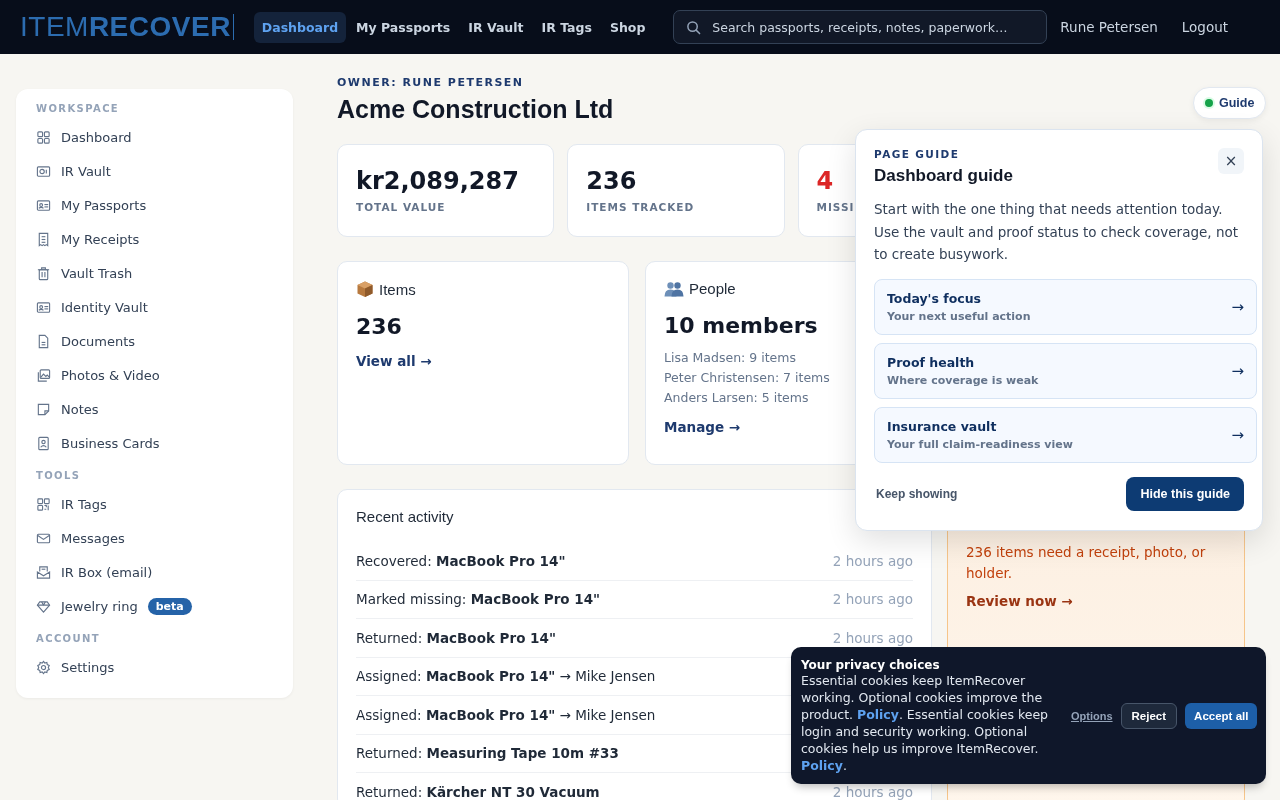 This screenshot has width=1280, height=800. I want to click on nav-tab: IR Vault, so click(496, 27).